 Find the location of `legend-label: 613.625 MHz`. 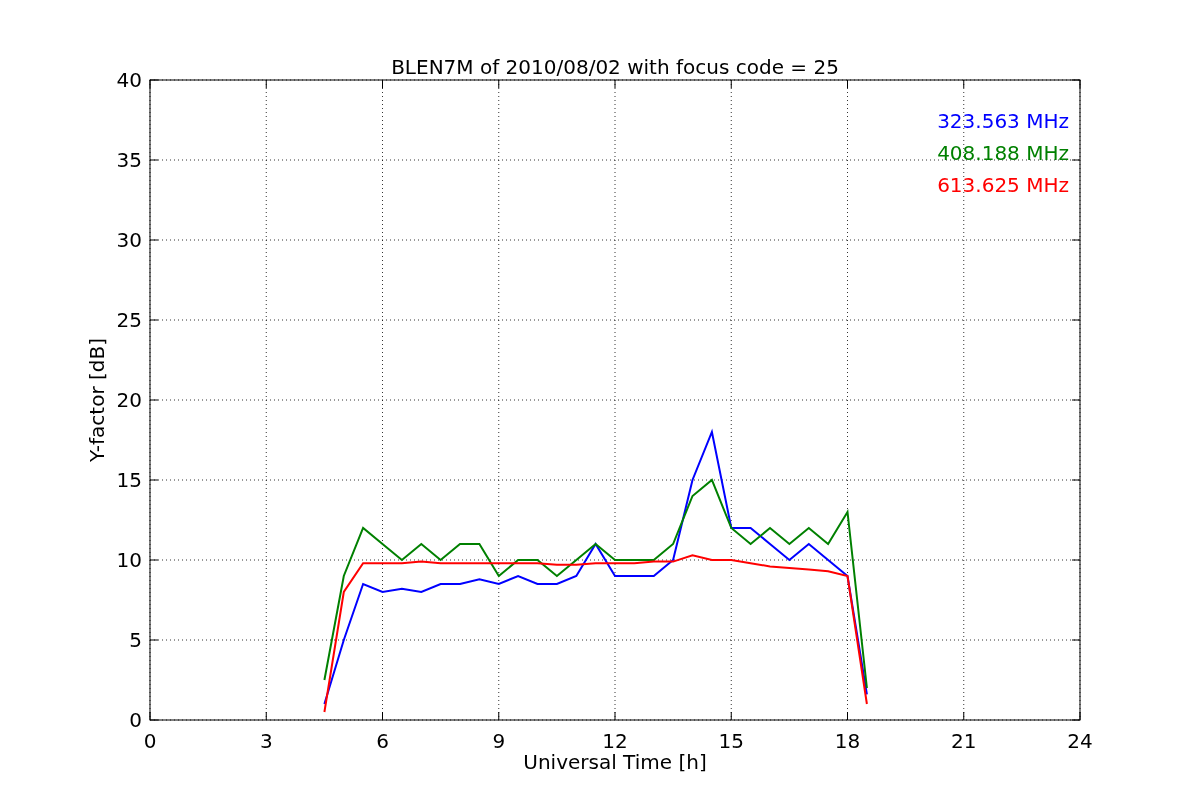

legend-label: 613.625 MHz is located at coordinates (1003, 185).